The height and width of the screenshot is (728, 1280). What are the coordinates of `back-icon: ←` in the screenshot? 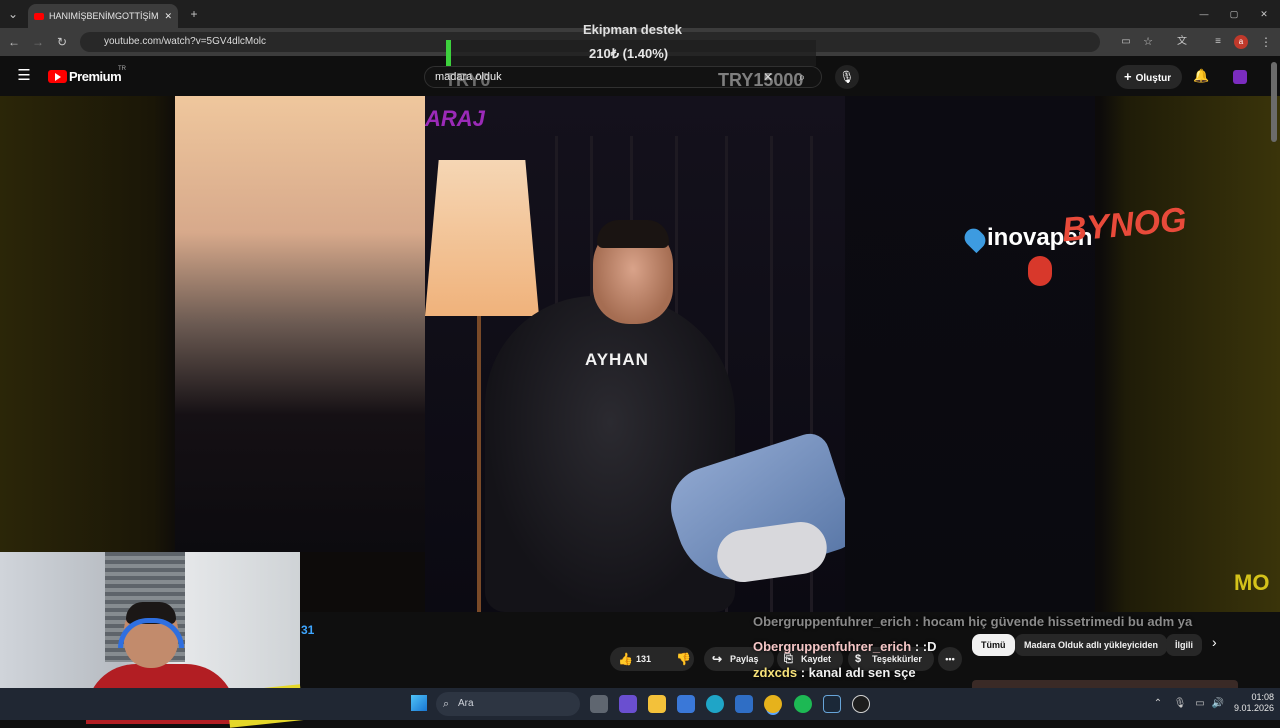 It's located at (14, 42).